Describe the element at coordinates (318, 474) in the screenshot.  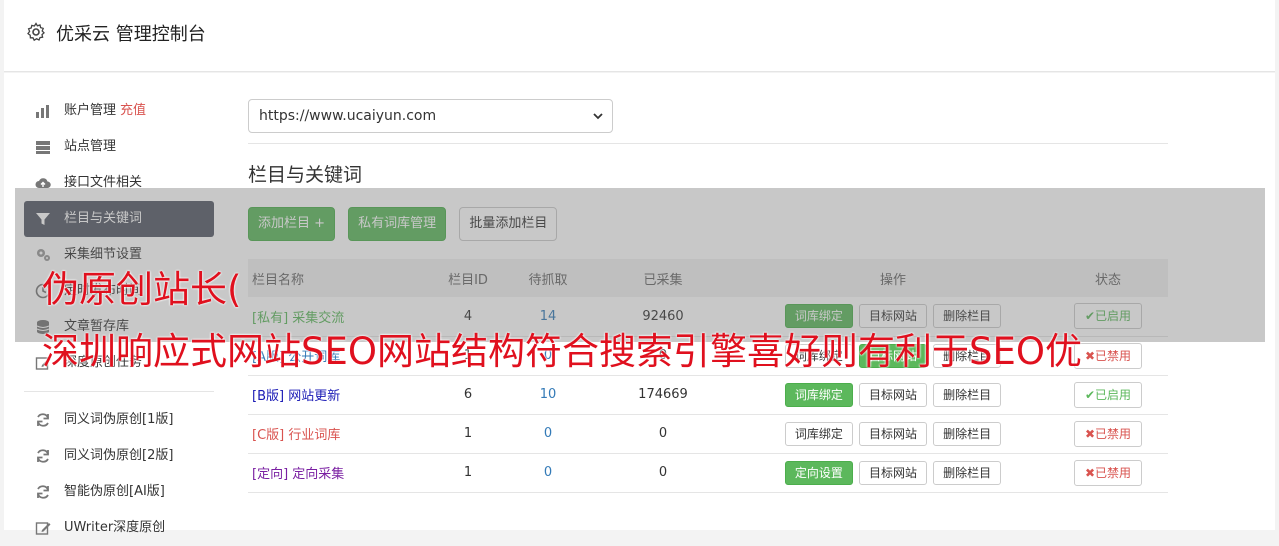
I see `column-name-link: 定向采集` at that location.